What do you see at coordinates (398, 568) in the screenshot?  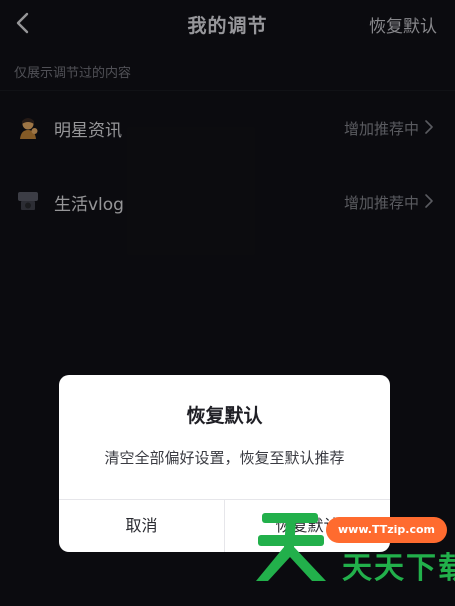 I see `watermark-text: 天天下载` at bounding box center [398, 568].